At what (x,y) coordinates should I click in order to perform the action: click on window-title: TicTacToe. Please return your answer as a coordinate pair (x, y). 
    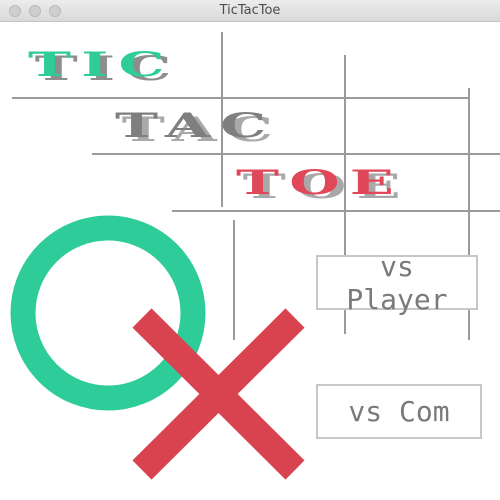
    Looking at the image, I should click on (250, 10).